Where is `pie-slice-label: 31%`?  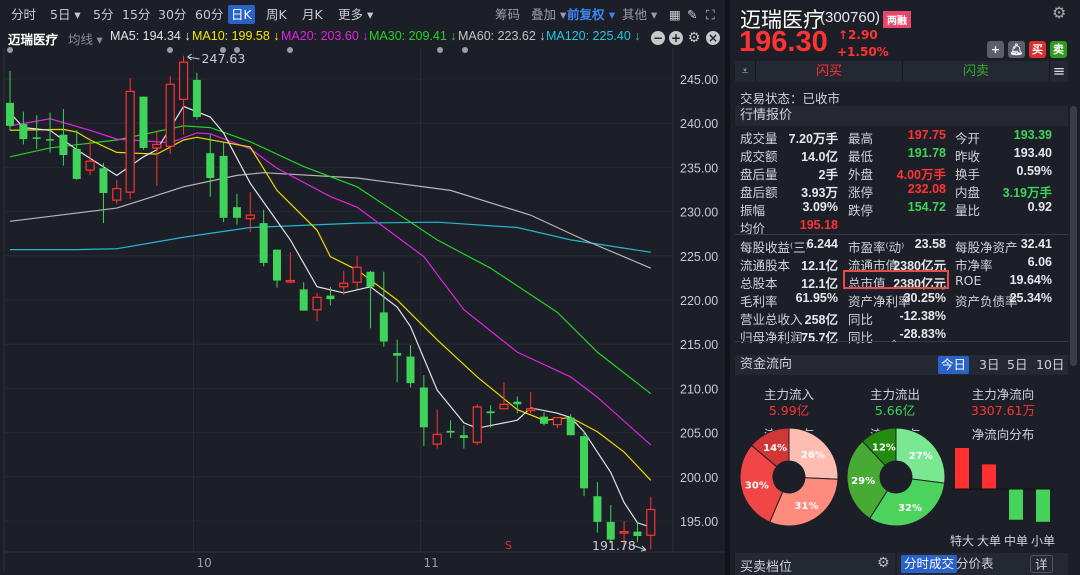
pie-slice-label: 31% is located at coordinates (807, 506).